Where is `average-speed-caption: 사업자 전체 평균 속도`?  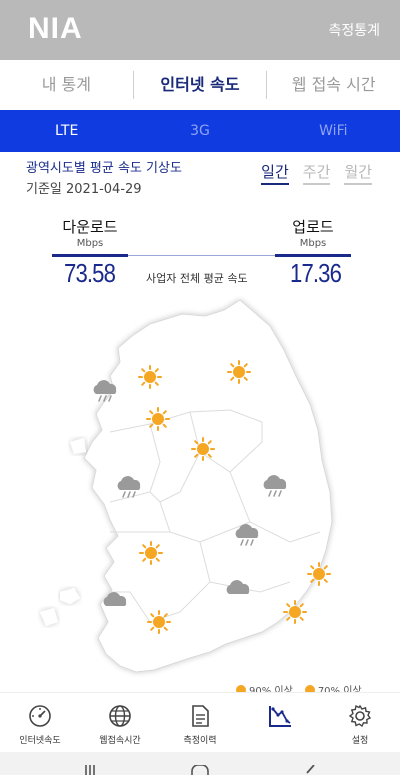
average-speed-caption: 사업자 전체 평균 속도 is located at coordinates (197, 278).